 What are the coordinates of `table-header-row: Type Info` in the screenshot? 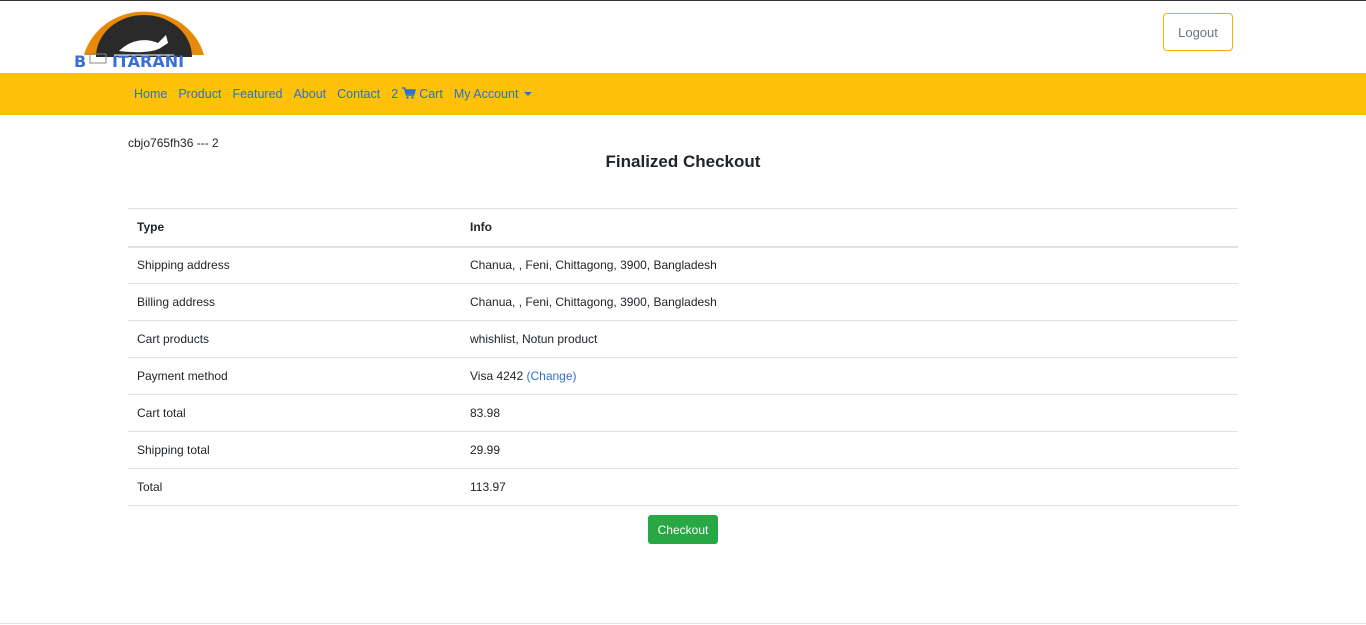 It's located at (683, 228).